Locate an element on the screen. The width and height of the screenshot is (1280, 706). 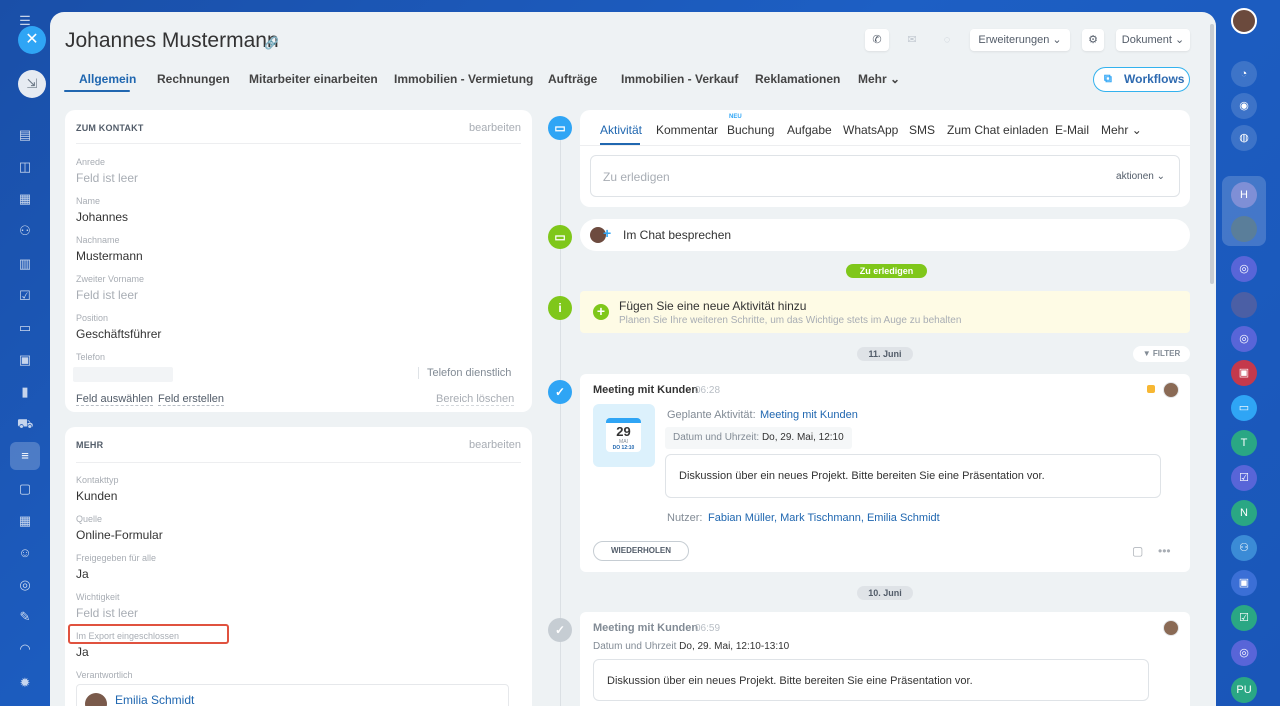
field-value: Online-Formular is located at coordinates (119, 535).